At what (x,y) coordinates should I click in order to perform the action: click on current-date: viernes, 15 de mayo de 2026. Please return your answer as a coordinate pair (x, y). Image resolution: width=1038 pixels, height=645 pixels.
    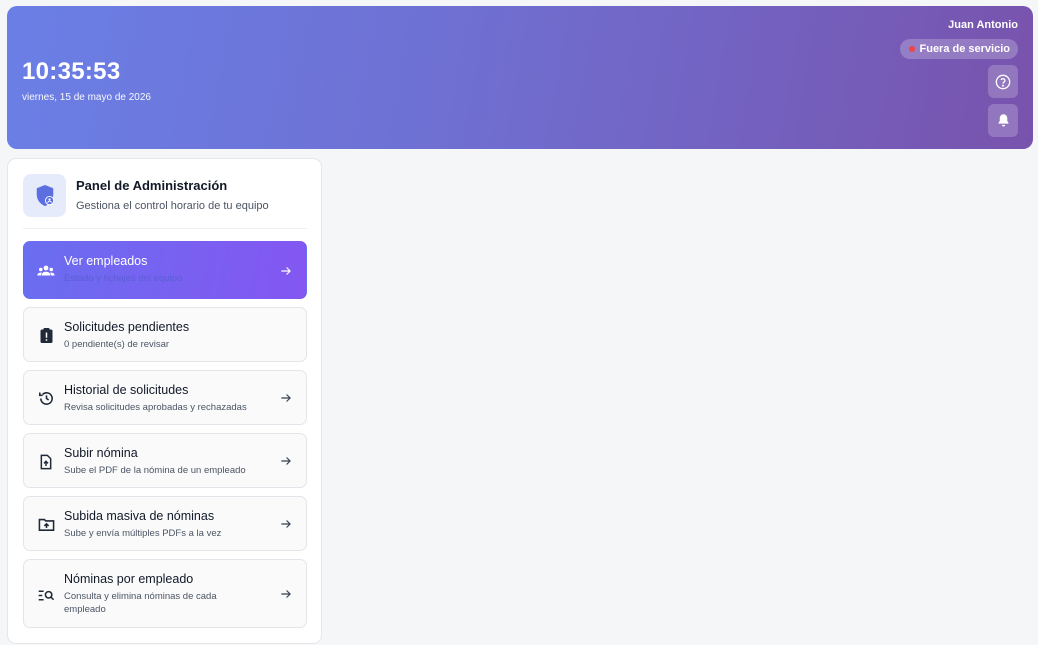
    Looking at the image, I should click on (86, 97).